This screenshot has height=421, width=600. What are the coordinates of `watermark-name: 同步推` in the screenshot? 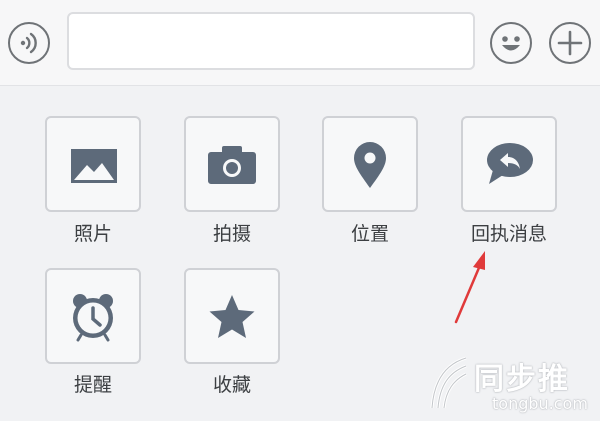 It's located at (522, 379).